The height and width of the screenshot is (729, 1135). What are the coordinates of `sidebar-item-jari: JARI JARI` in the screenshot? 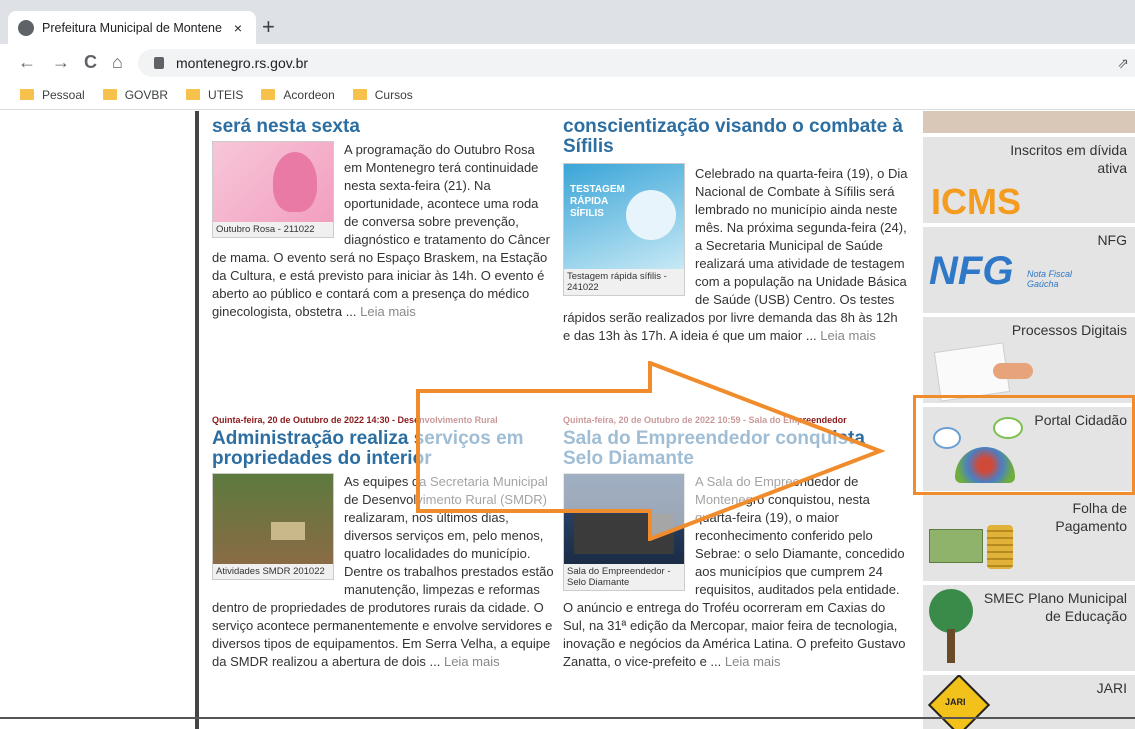 It's located at (1029, 702).